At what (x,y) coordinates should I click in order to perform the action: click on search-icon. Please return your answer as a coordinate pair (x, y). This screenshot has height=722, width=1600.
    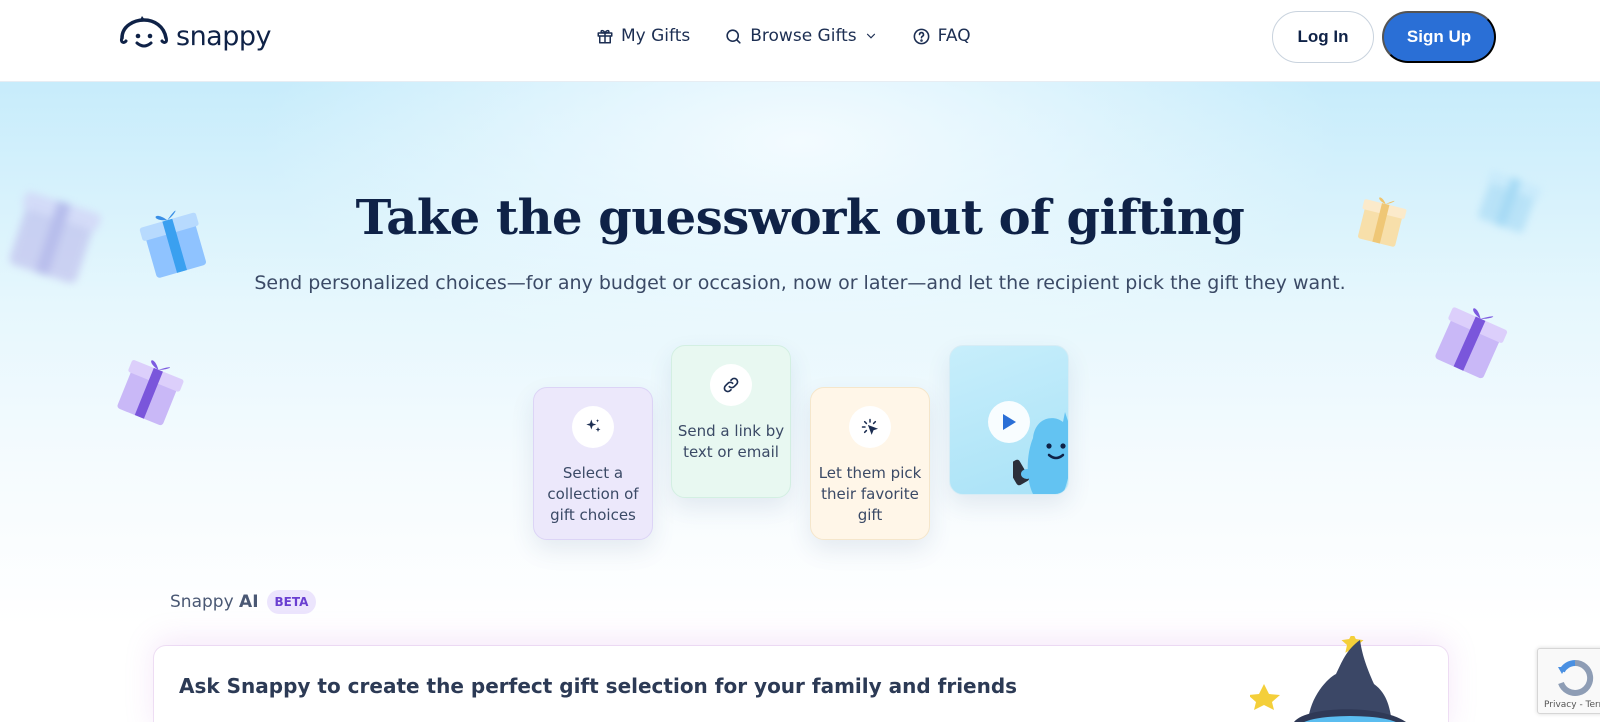
    Looking at the image, I should click on (733, 36).